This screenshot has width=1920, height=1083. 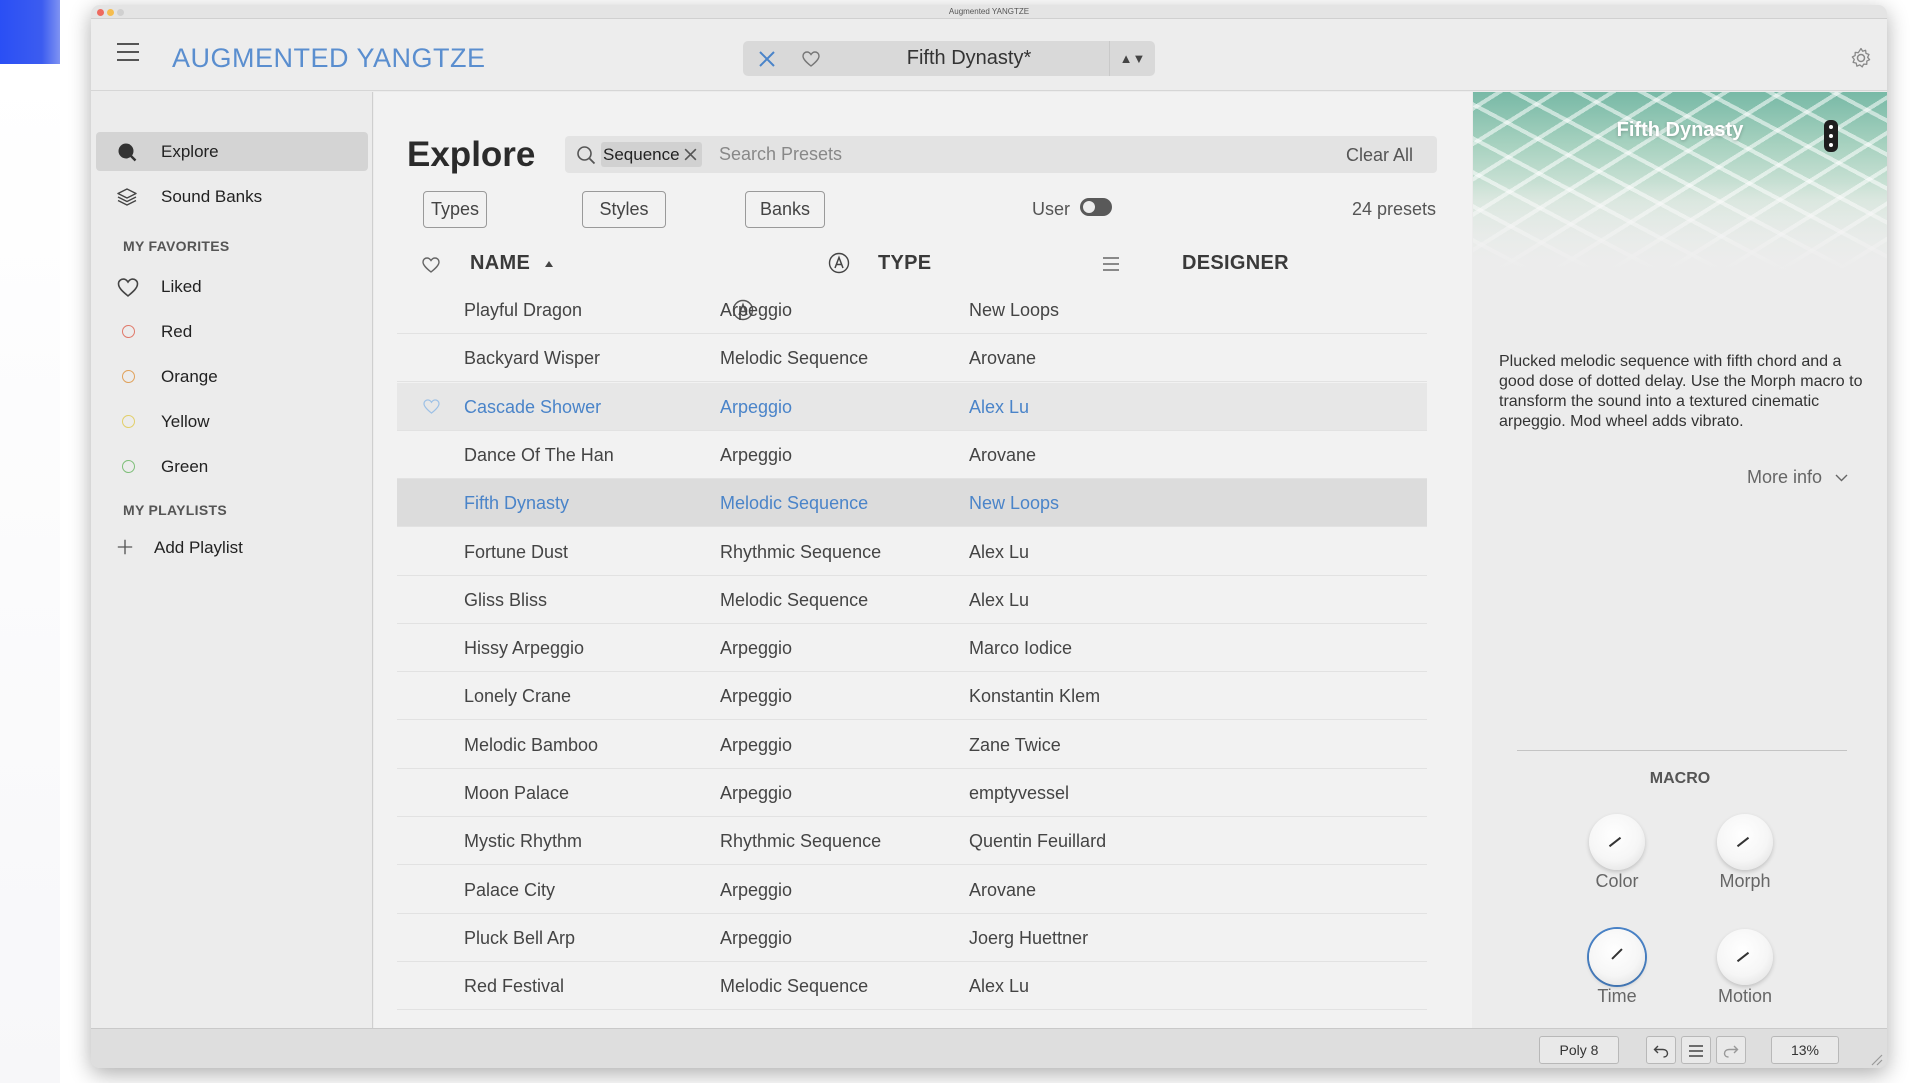 I want to click on undo-button, so click(x=1661, y=1050).